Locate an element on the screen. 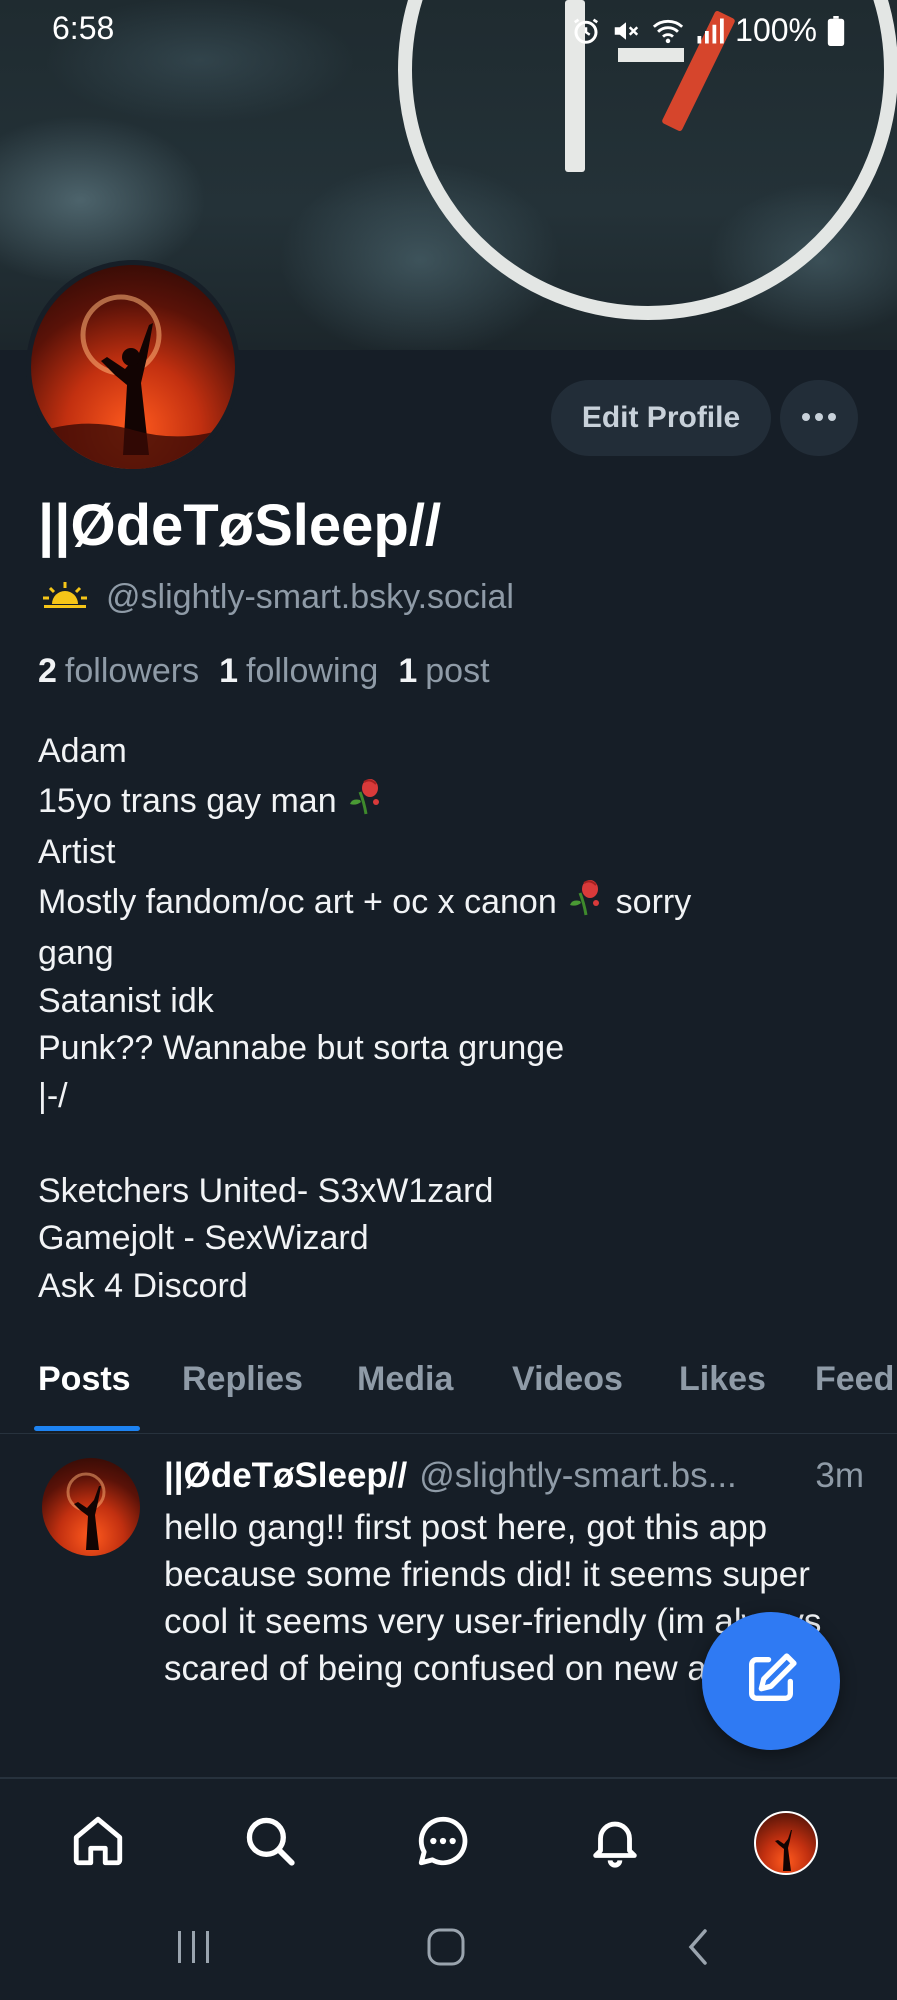  bio-line: Mostly fandom/oc art + oc x canon sorry is located at coordinates (448, 904).